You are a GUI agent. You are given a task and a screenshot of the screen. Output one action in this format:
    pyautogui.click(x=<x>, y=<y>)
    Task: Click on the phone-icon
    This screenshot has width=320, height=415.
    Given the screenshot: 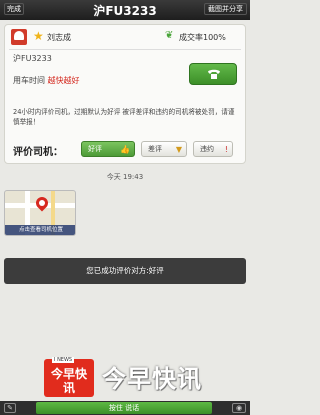 What is the action you would take?
    pyautogui.click(x=214, y=74)
    